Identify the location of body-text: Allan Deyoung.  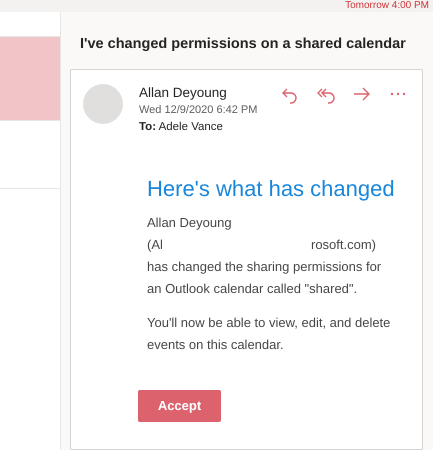
(190, 223).